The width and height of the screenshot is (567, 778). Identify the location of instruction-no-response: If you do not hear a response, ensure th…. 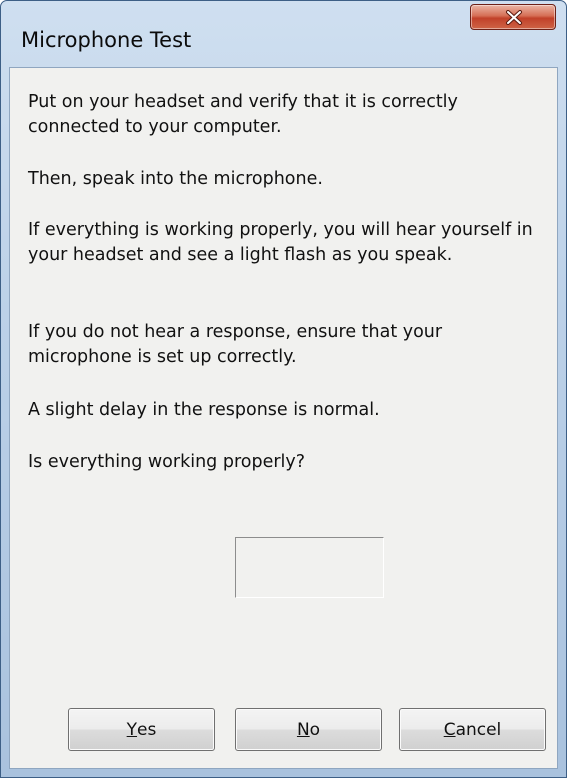
(235, 344).